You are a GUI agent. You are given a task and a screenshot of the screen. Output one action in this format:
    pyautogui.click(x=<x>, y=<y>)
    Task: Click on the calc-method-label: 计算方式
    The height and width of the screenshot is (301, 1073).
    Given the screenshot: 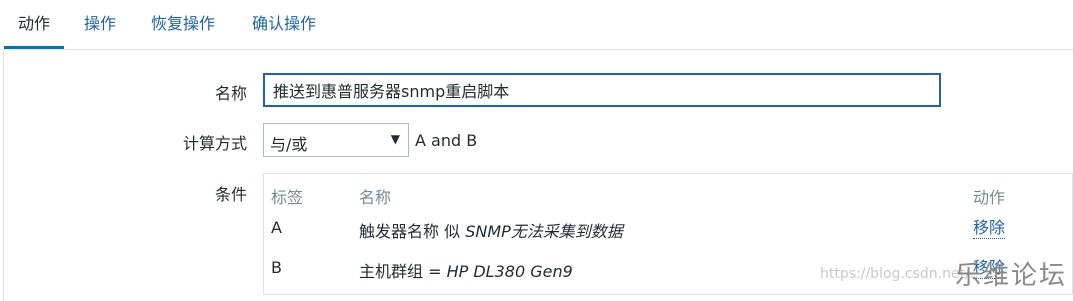 What is the action you would take?
    pyautogui.click(x=214, y=143)
    